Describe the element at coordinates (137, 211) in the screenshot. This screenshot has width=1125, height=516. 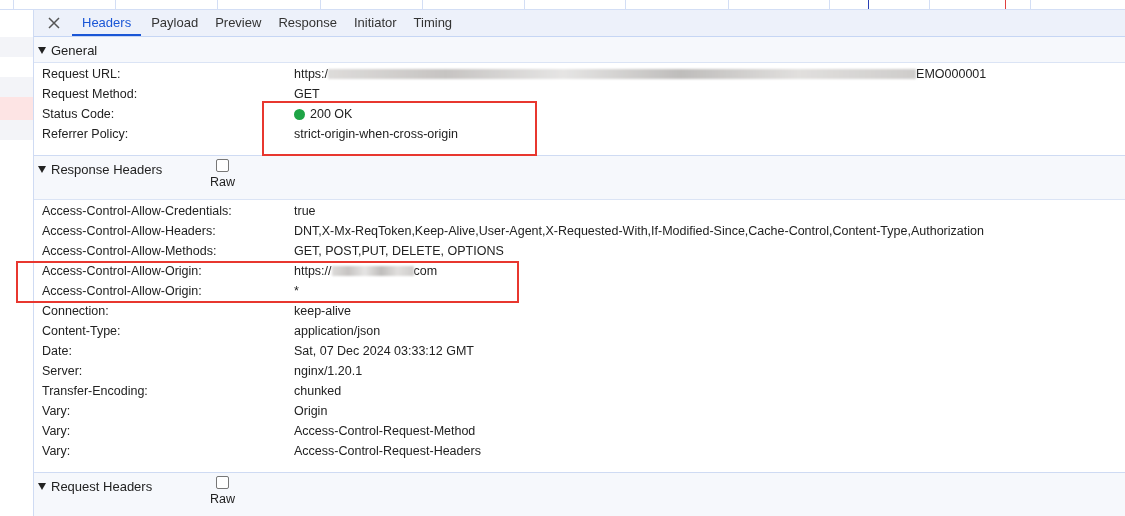
I see `header-name: Access-Control-Allow-Credentials:` at that location.